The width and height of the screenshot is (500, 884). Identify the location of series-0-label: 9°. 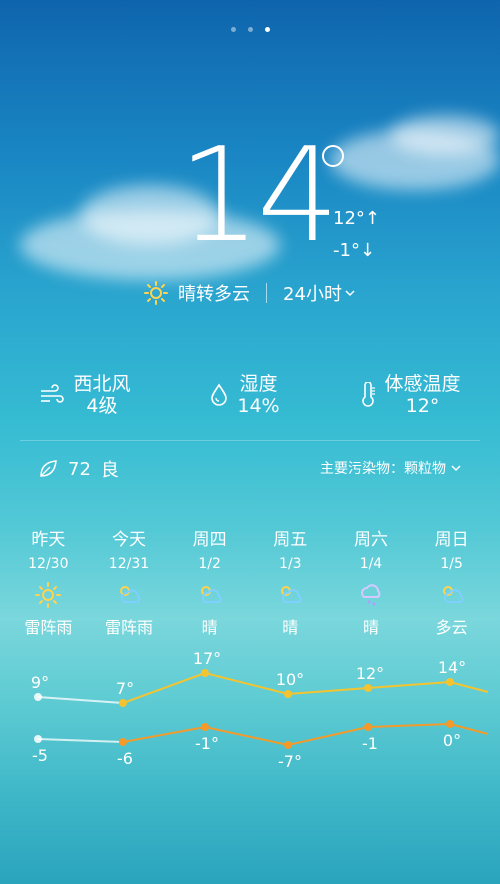
(40, 682).